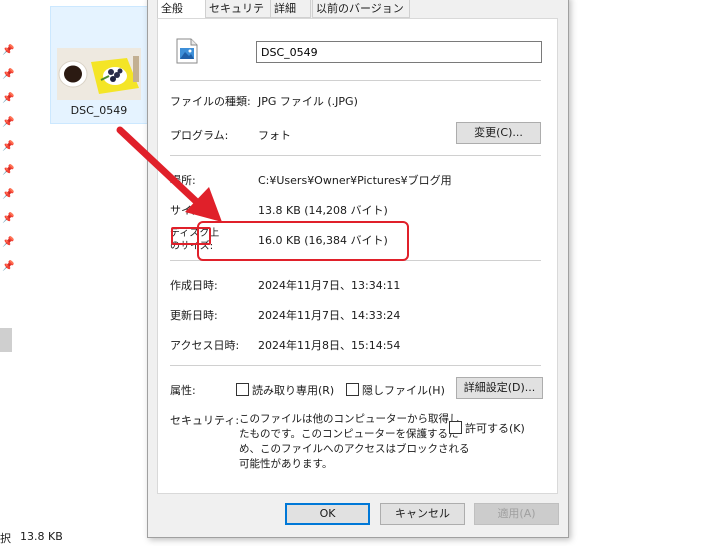 The height and width of the screenshot is (546, 727). What do you see at coordinates (6, 340) in the screenshot?
I see `scrollbar-thumb` at bounding box center [6, 340].